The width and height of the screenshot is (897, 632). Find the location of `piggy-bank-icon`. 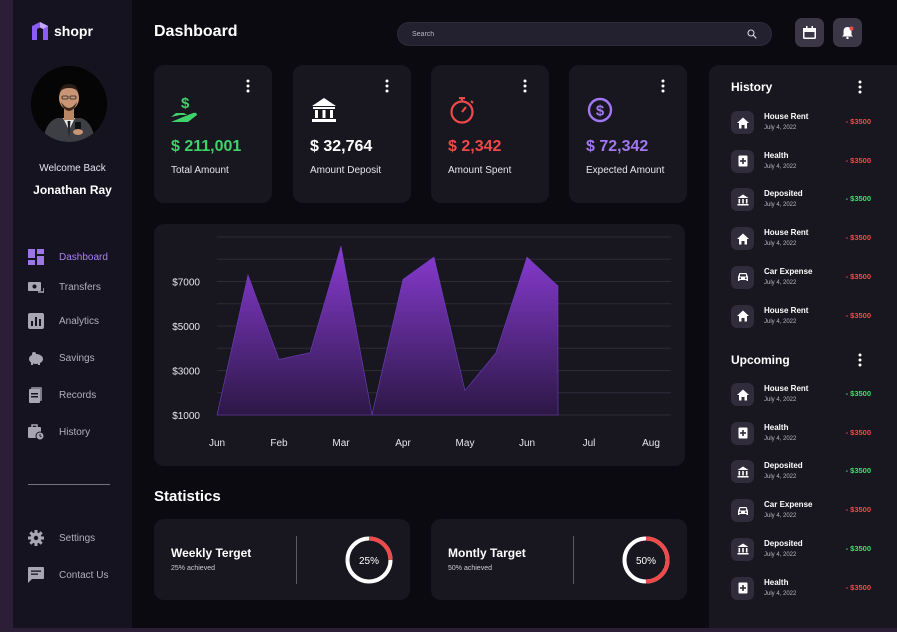

piggy-bank-icon is located at coordinates (36, 358).